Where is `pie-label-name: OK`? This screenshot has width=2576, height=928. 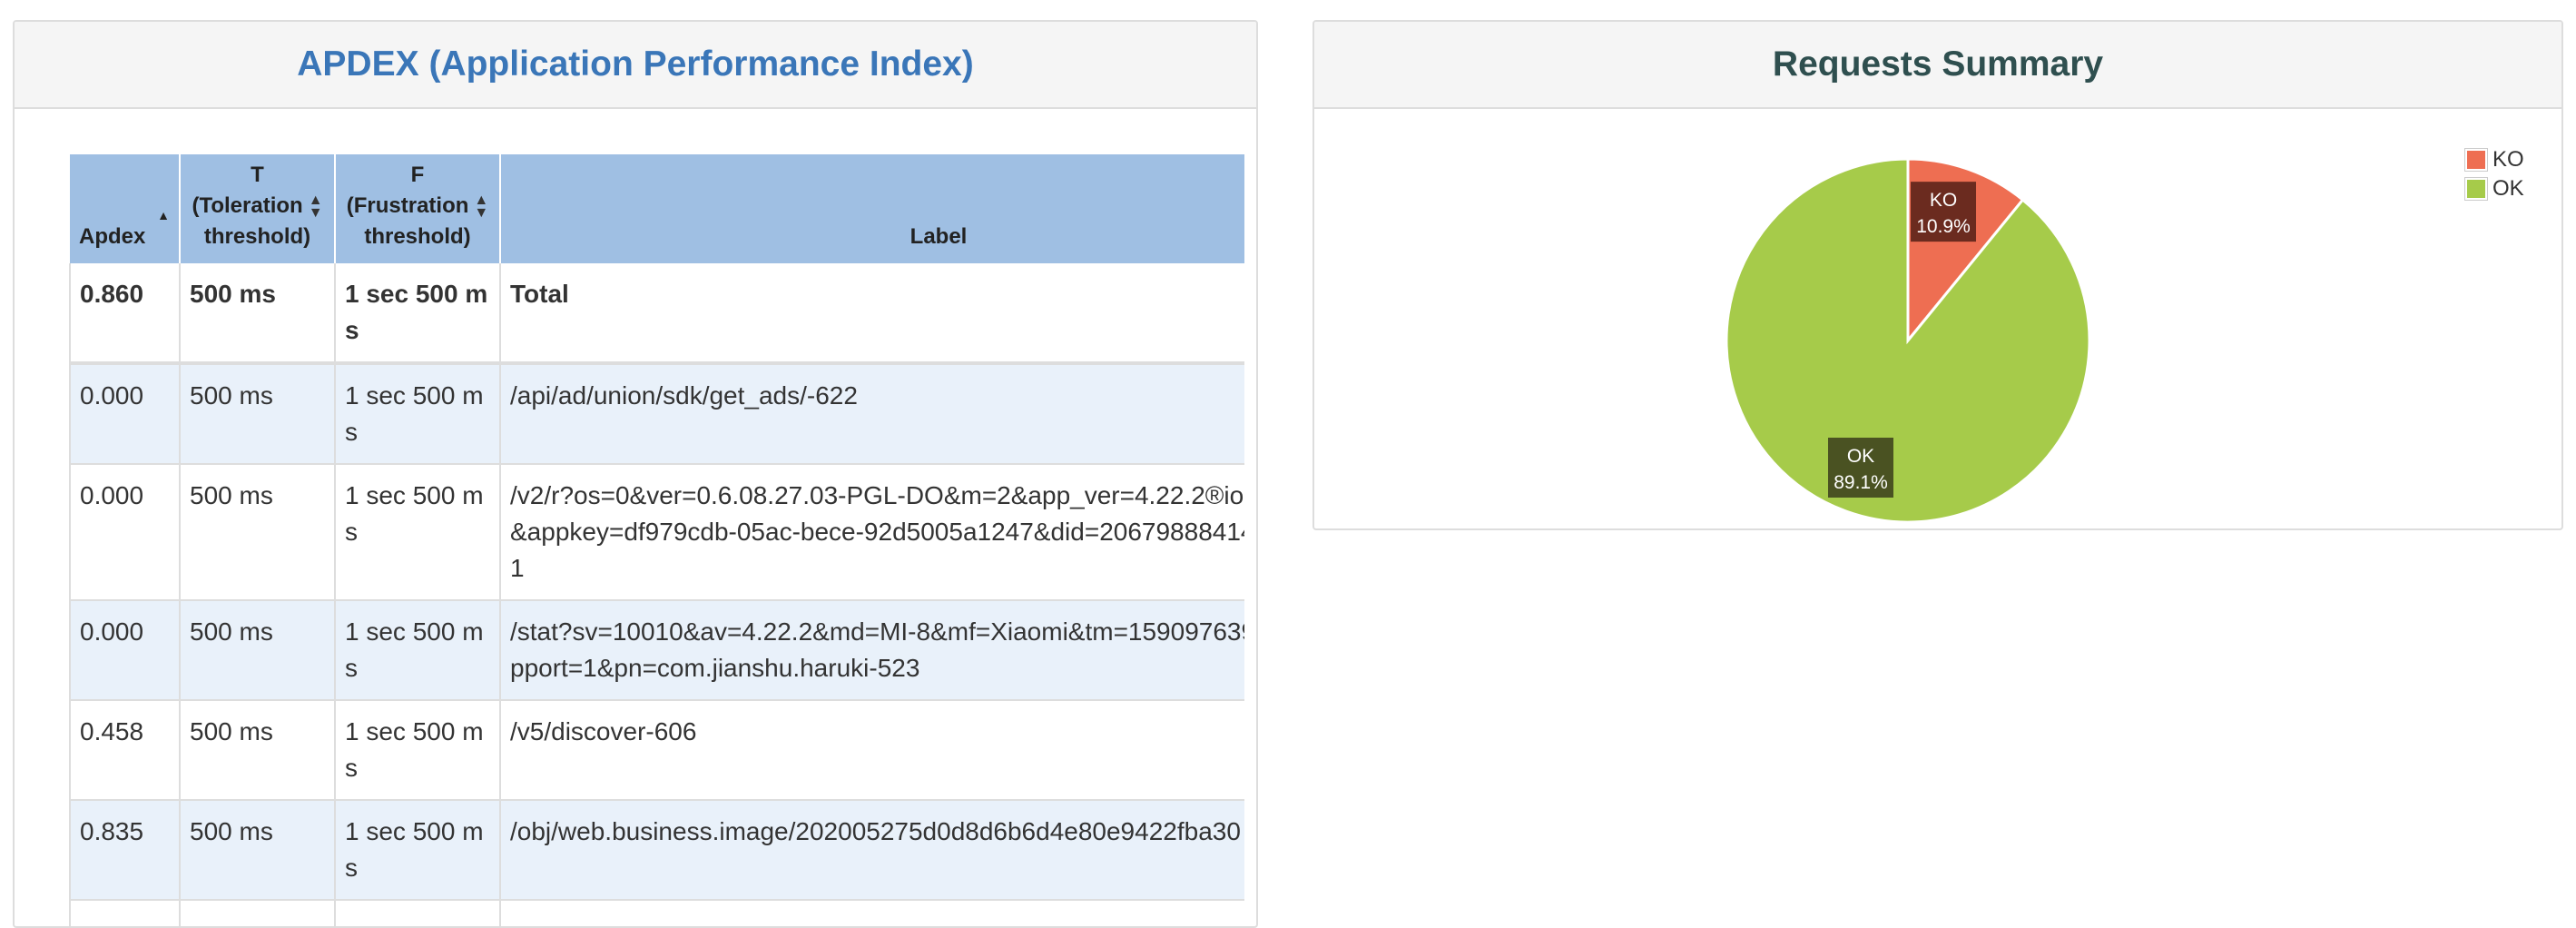 pie-label-name: OK is located at coordinates (1860, 456).